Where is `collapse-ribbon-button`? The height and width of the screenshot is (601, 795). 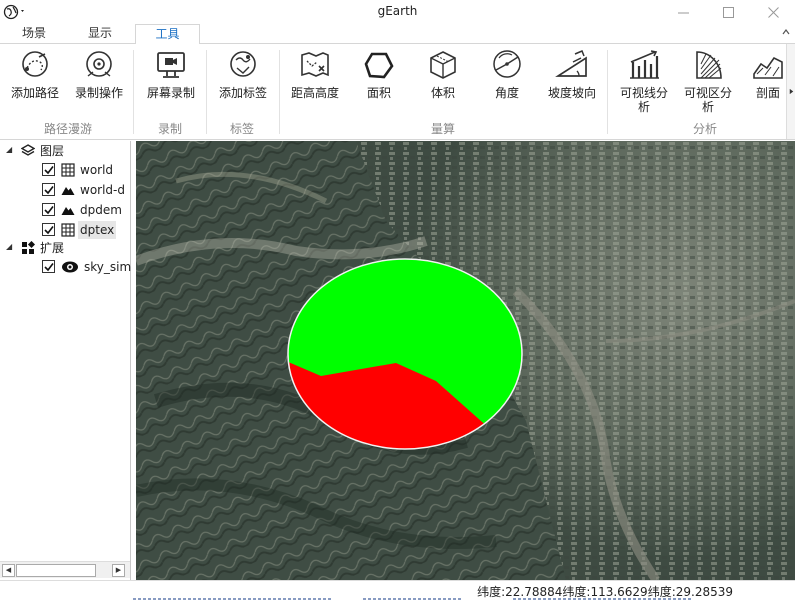 collapse-ribbon-button is located at coordinates (786, 32).